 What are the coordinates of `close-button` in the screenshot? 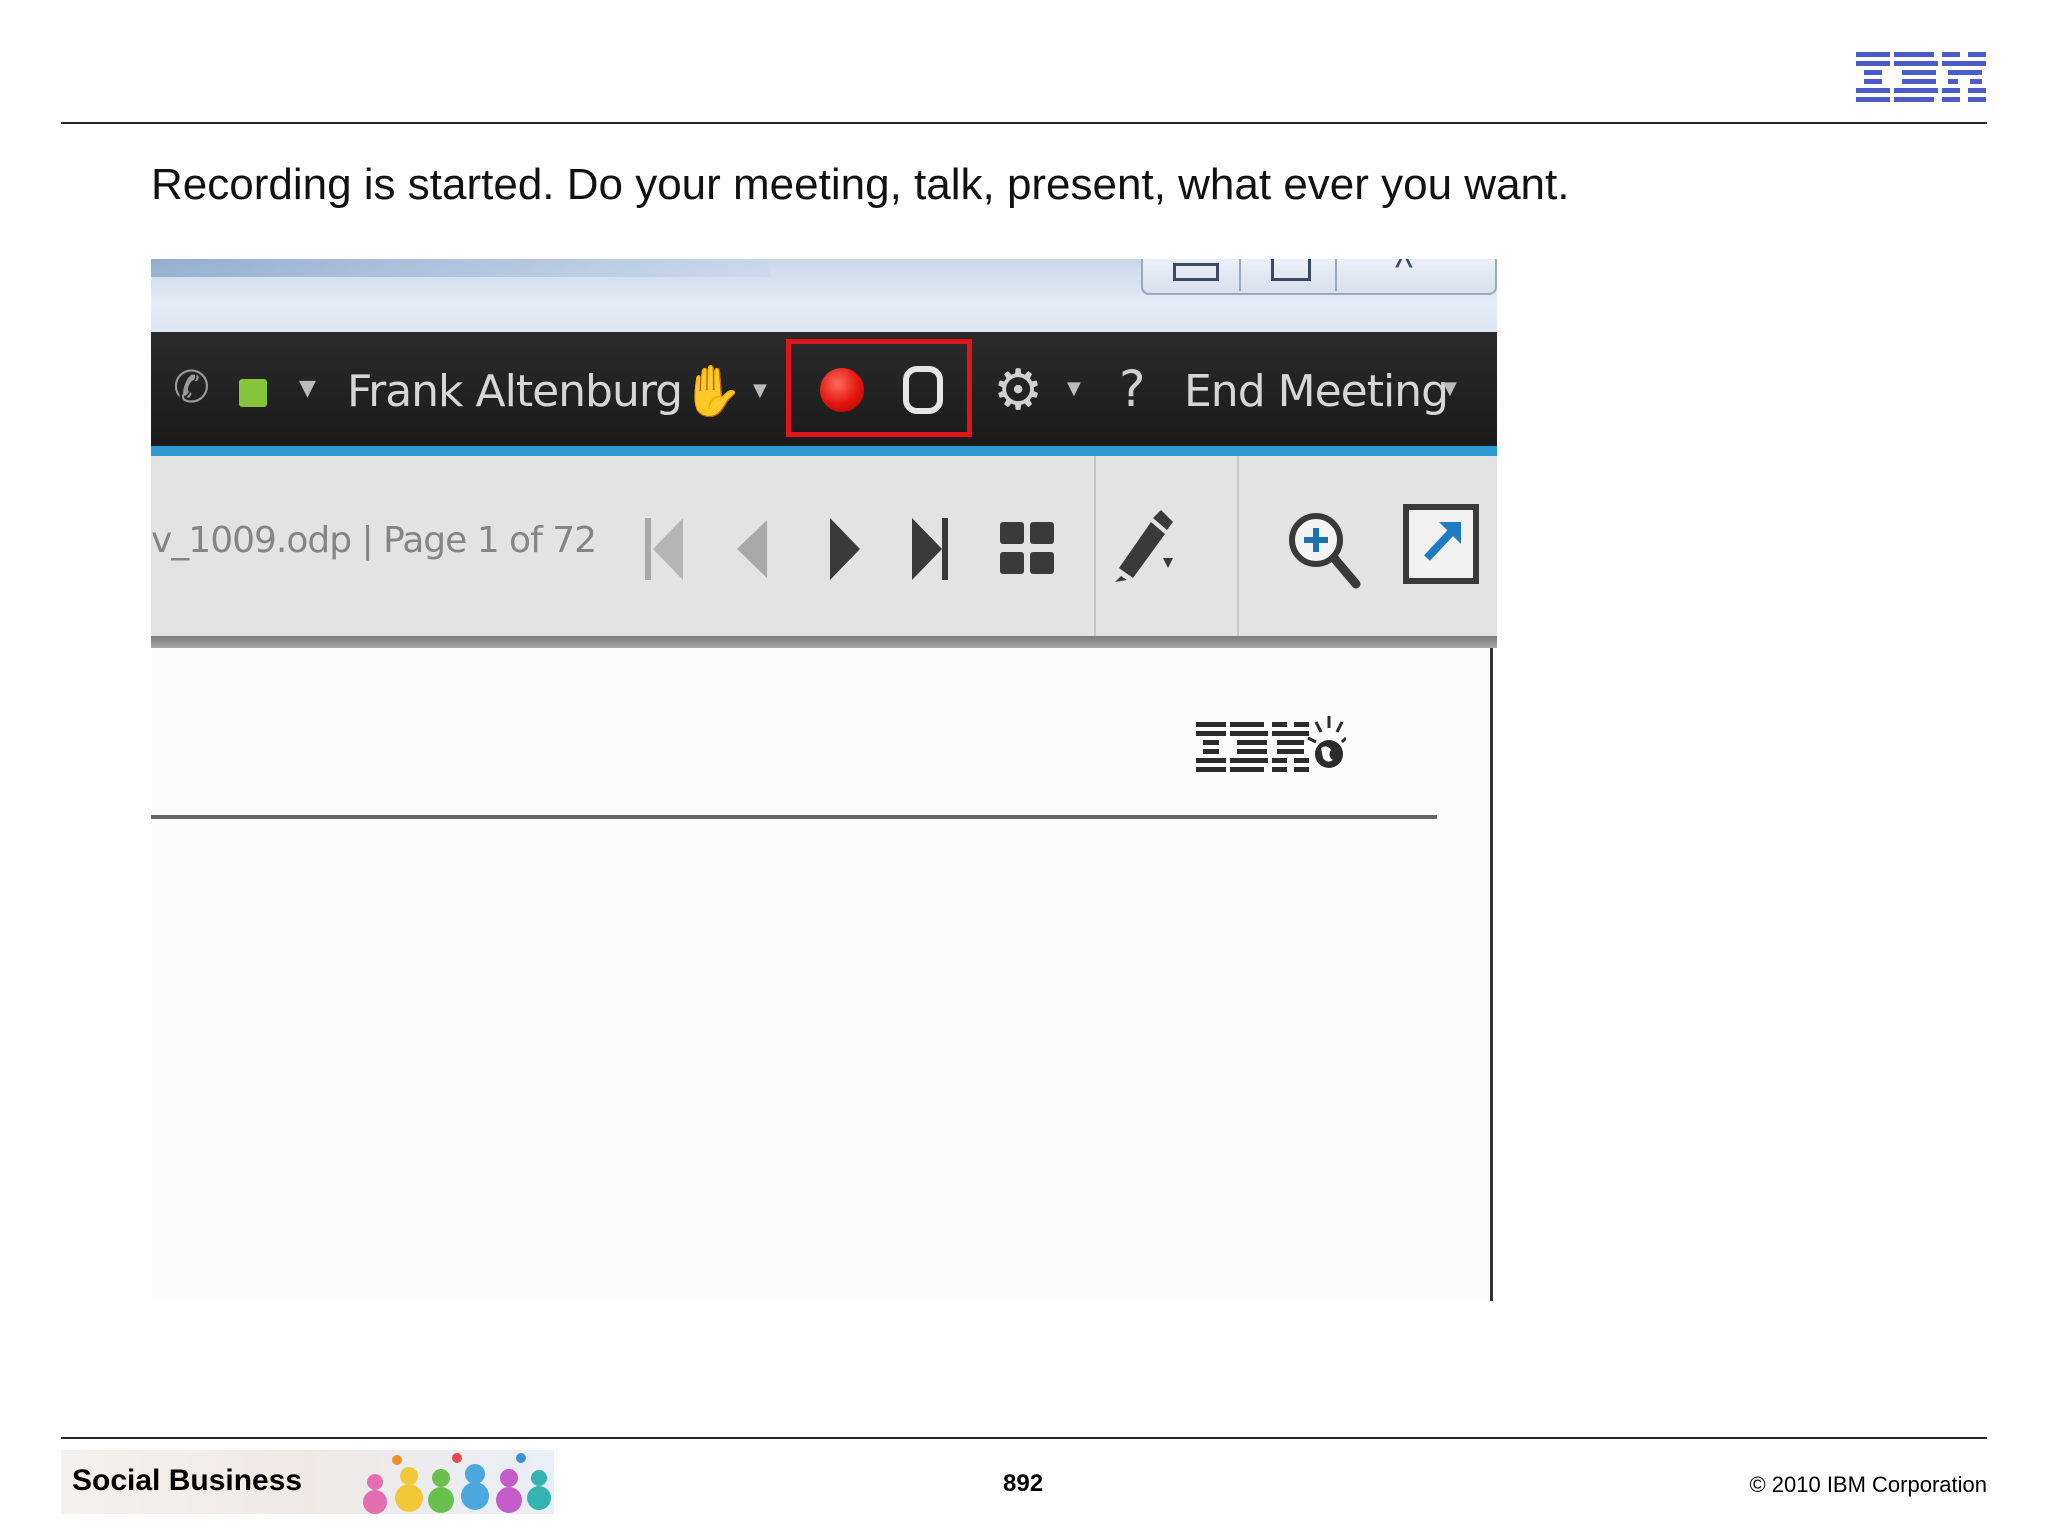 It's located at (1414, 275).